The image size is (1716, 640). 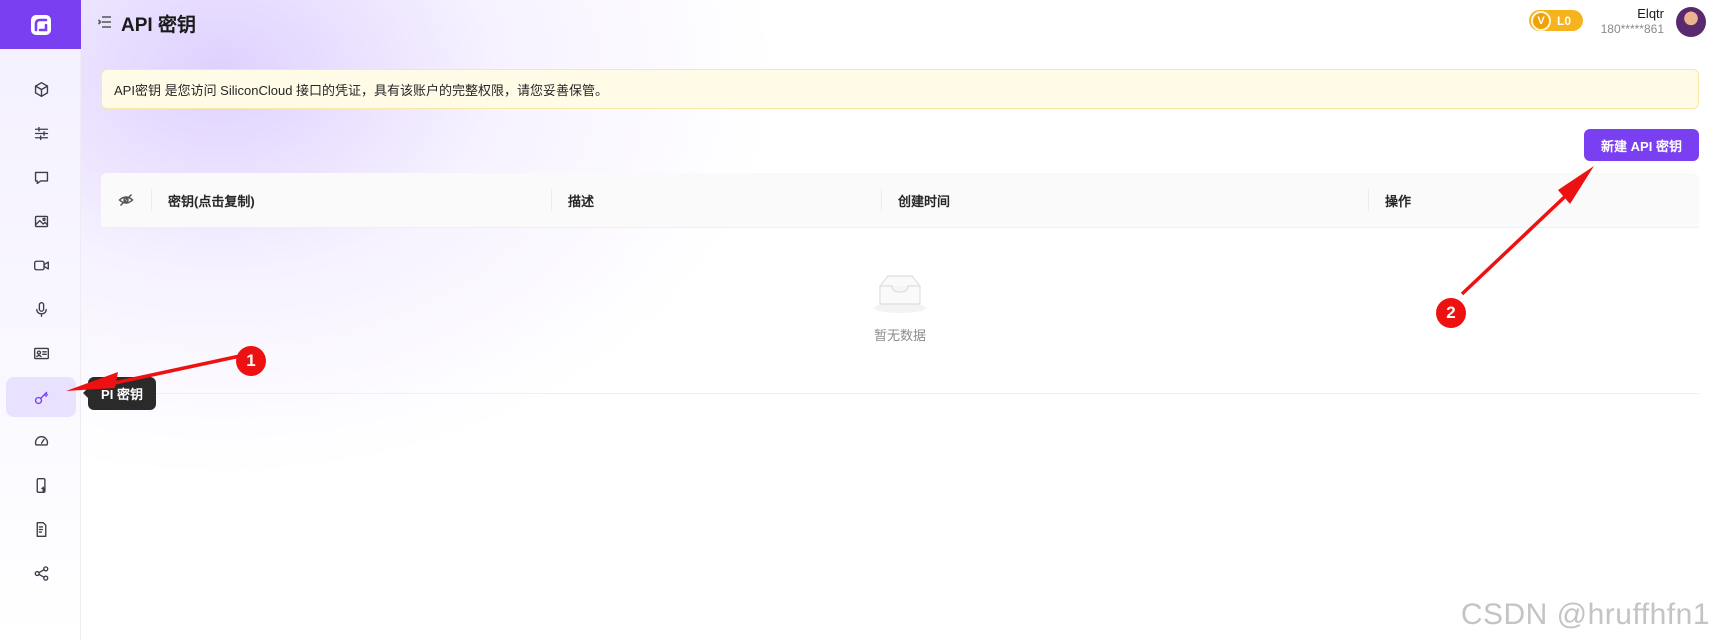 I want to click on sidebar-item-image, so click(x=41, y=221).